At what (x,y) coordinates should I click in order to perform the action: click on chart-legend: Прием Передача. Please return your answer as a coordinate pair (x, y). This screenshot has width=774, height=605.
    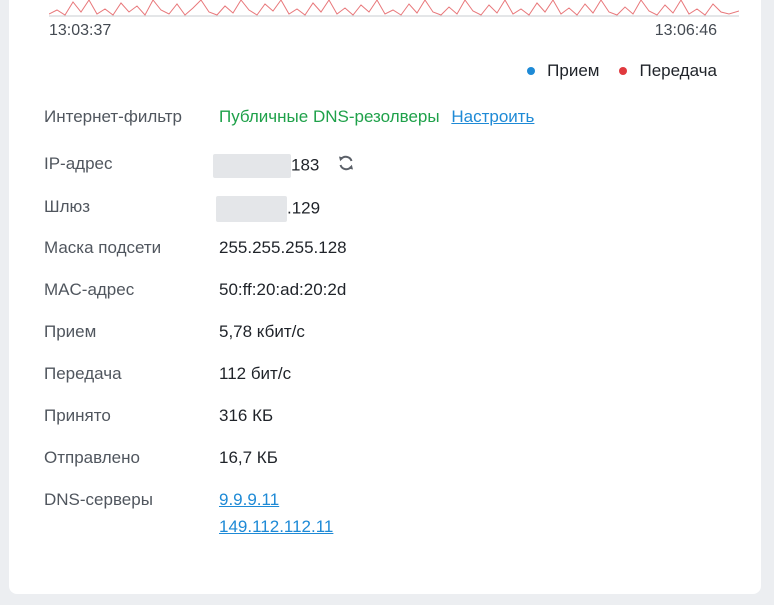
    Looking at the image, I should click on (622, 71).